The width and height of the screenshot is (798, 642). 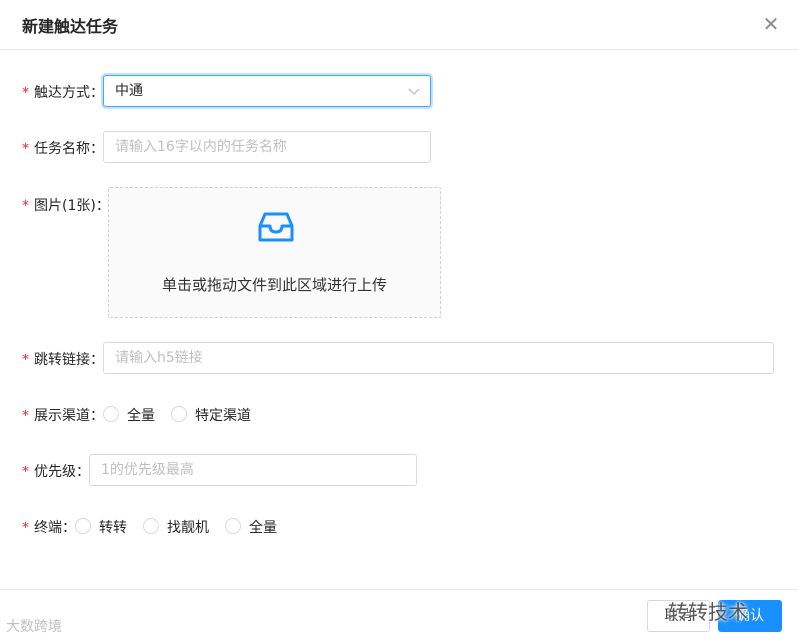 I want to click on terminal-label-text: 终端, so click(x=48, y=528).